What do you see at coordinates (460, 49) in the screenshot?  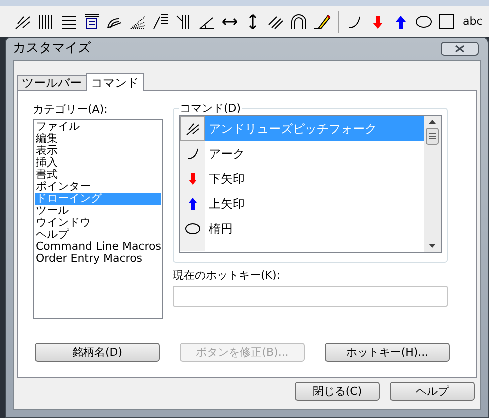 I see `close-icon` at bounding box center [460, 49].